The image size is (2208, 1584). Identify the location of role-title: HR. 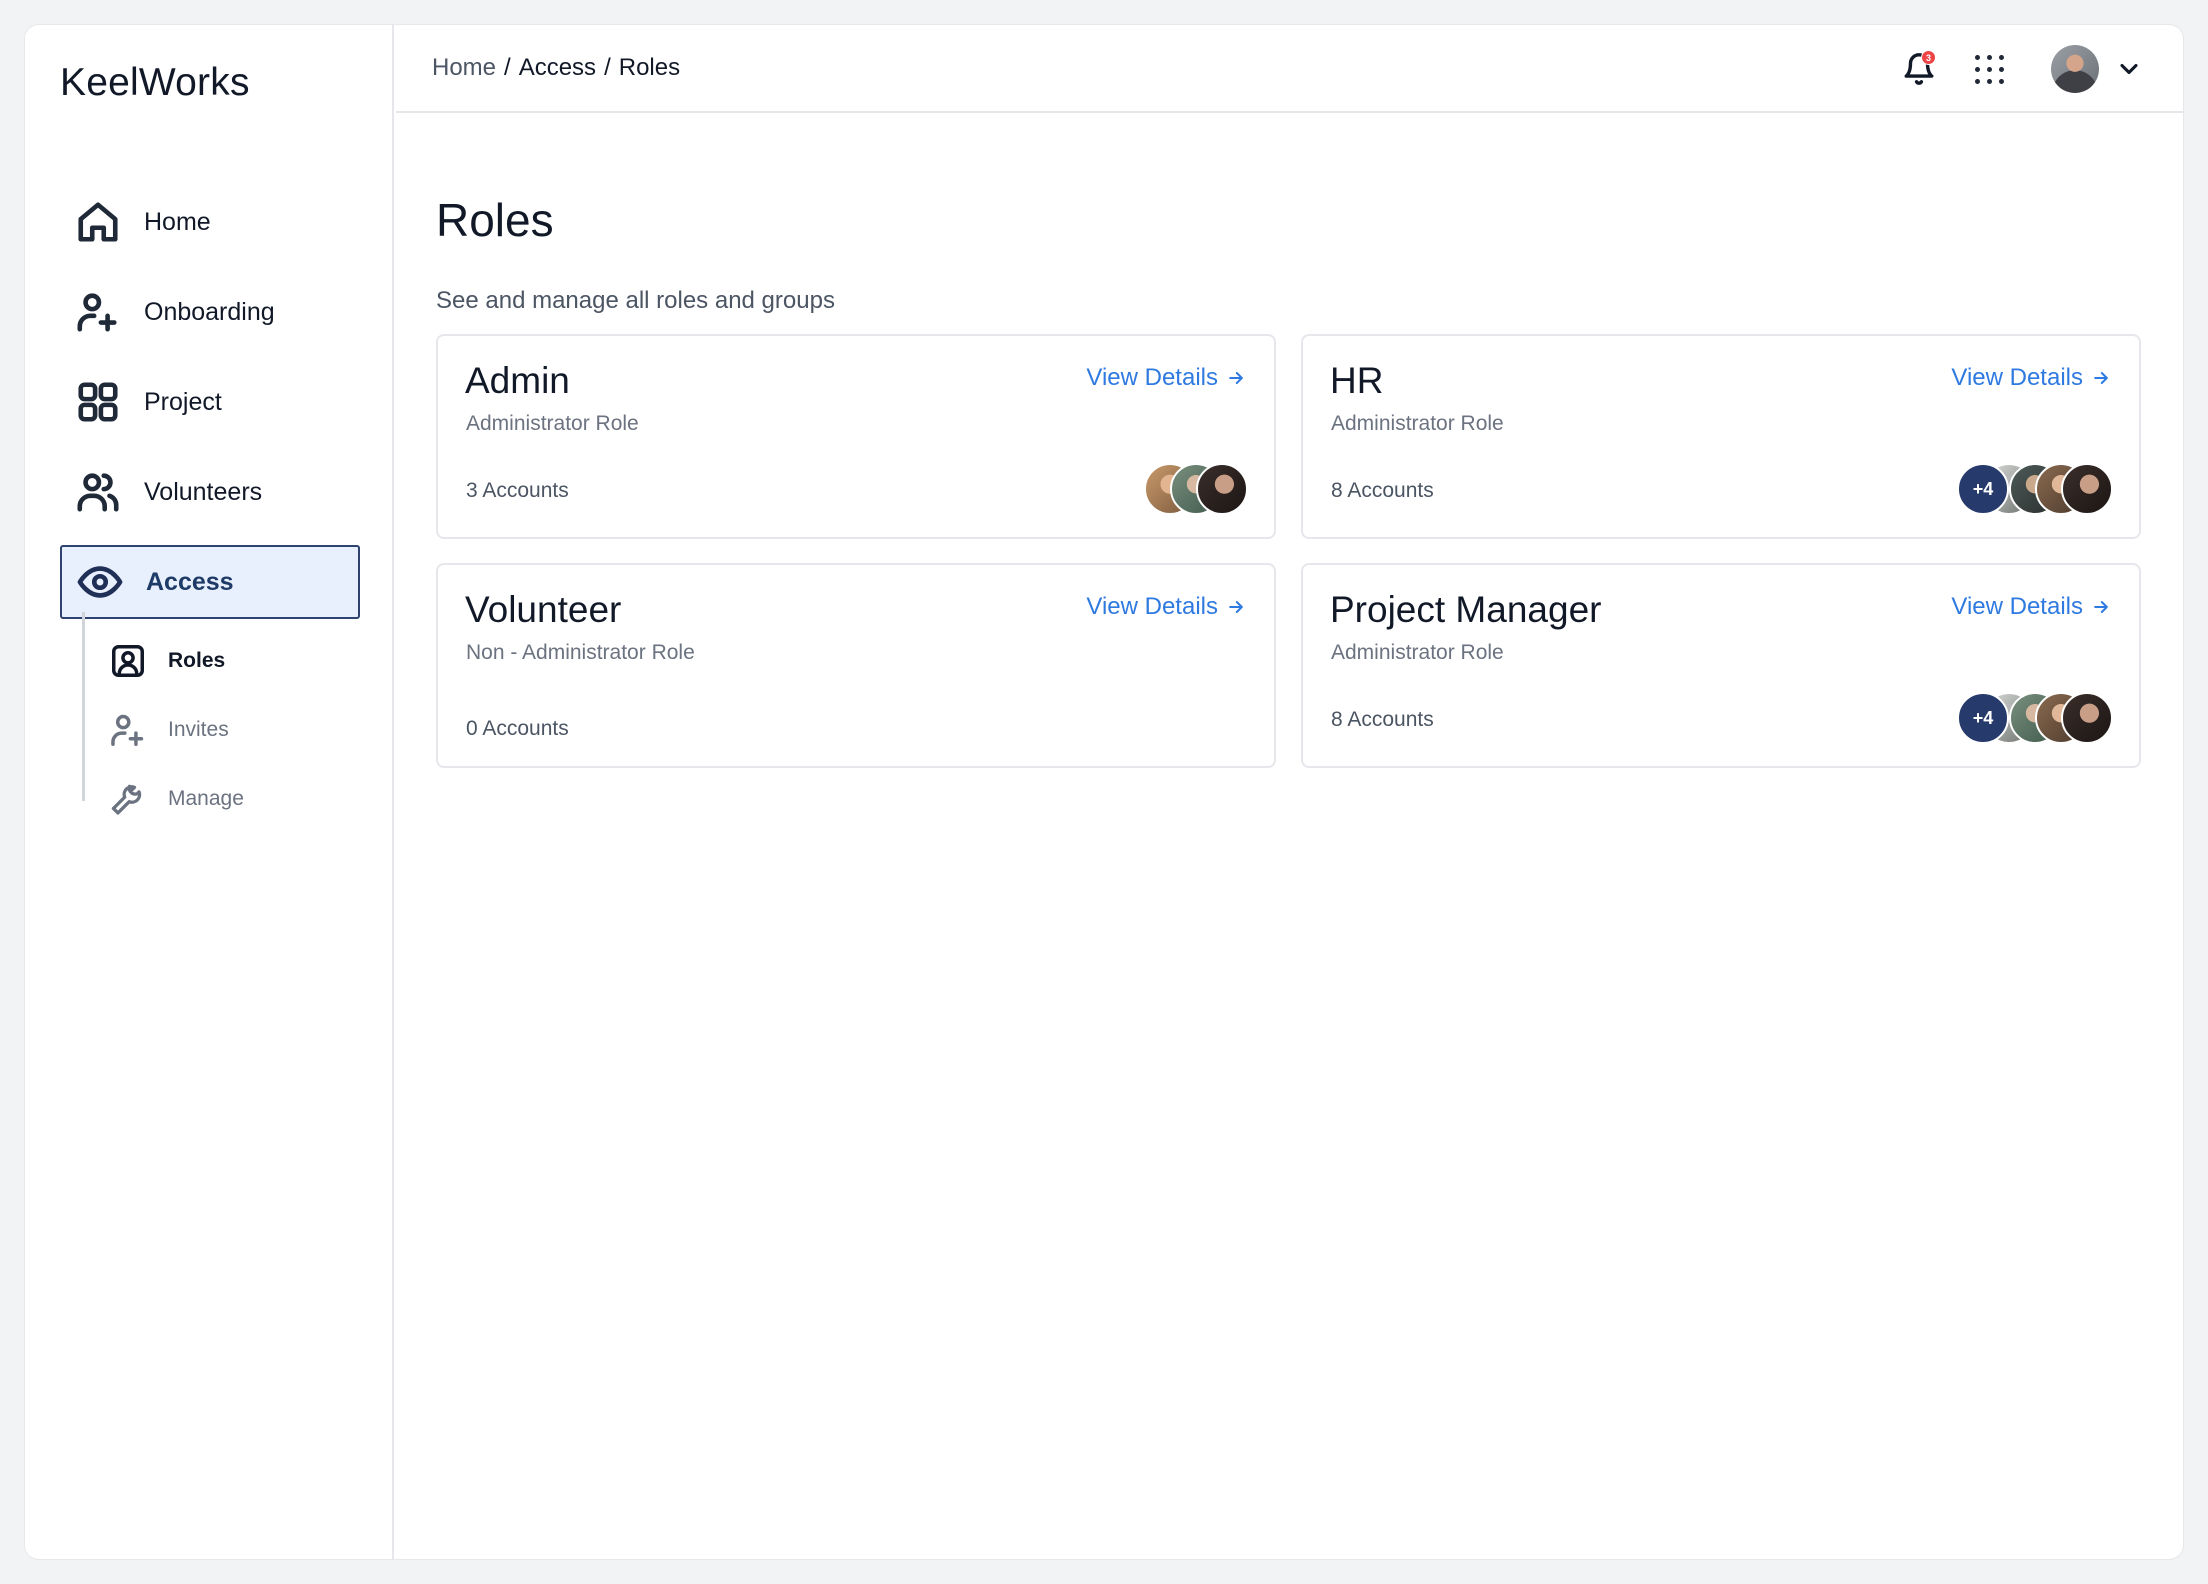
(1357, 380).